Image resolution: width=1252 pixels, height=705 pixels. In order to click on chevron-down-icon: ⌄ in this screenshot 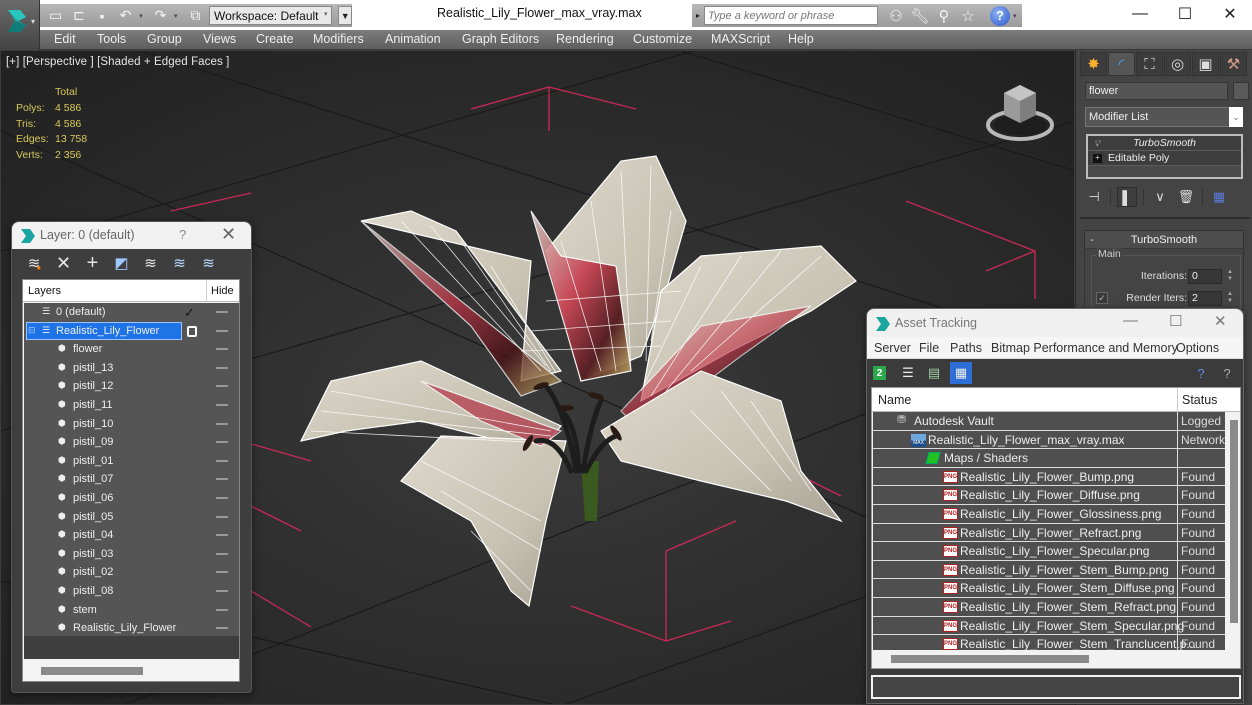, I will do `click(1236, 117)`.